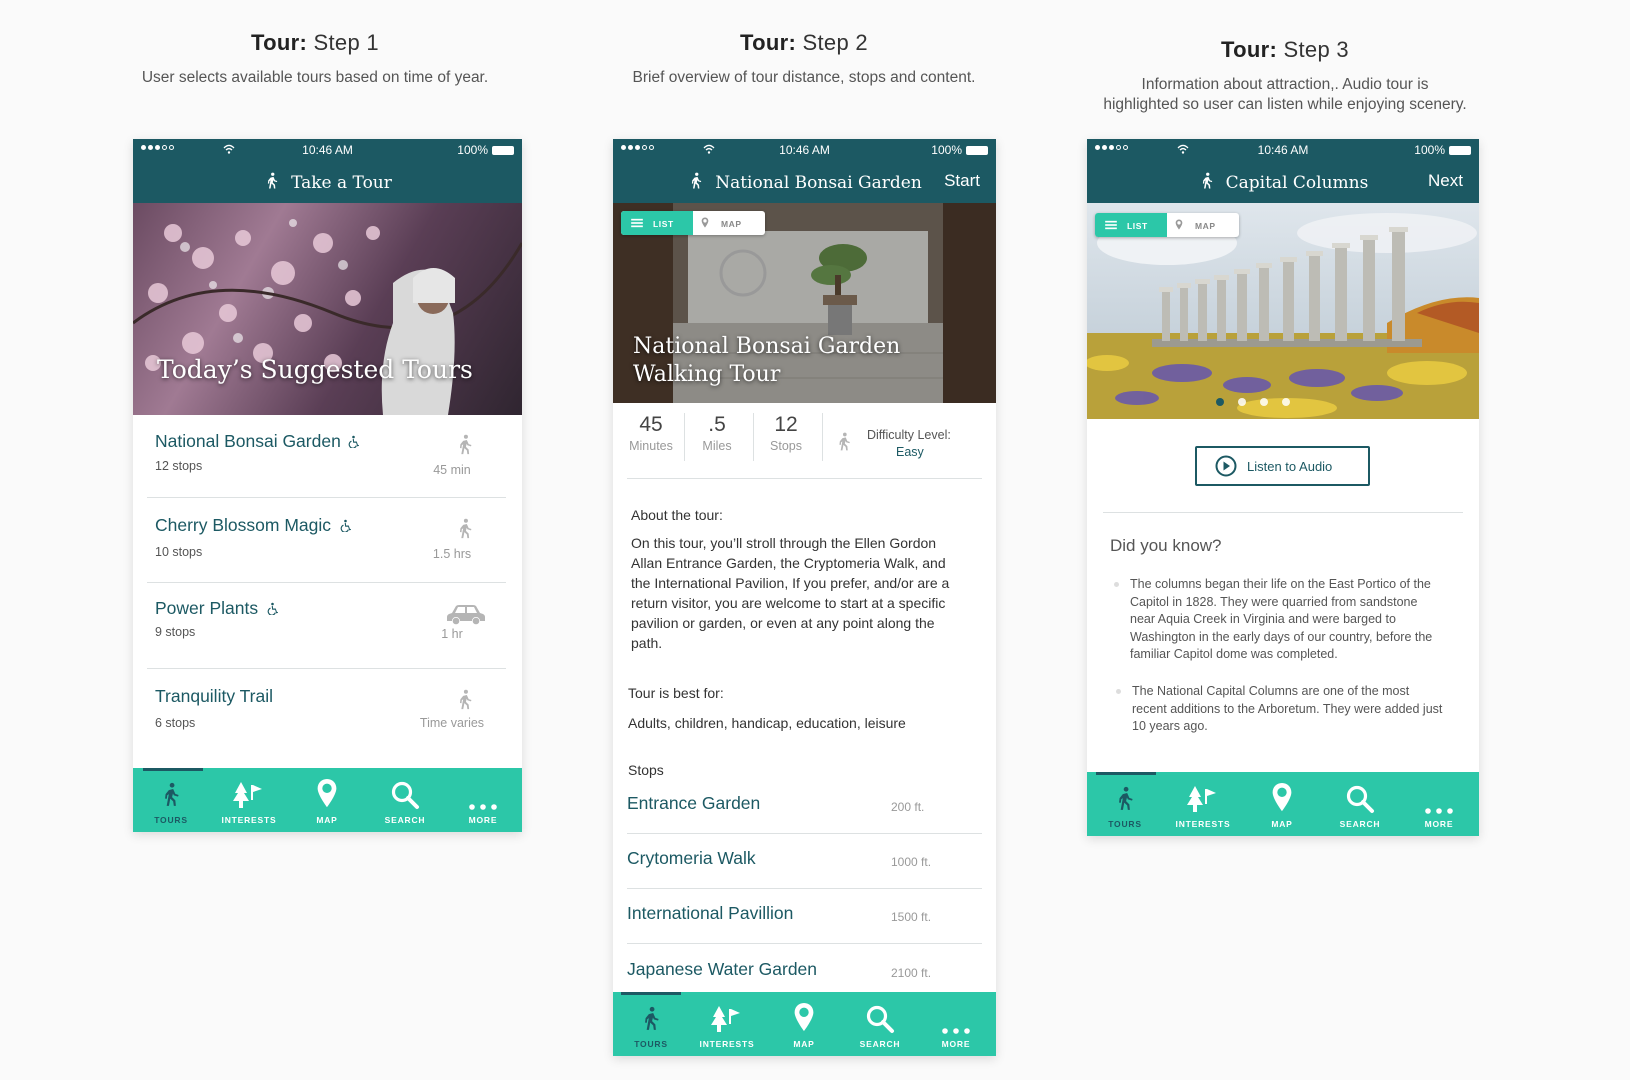 This screenshot has width=1630, height=1080. What do you see at coordinates (717, 433) in the screenshot?
I see `stat-miles: .5 Miles` at bounding box center [717, 433].